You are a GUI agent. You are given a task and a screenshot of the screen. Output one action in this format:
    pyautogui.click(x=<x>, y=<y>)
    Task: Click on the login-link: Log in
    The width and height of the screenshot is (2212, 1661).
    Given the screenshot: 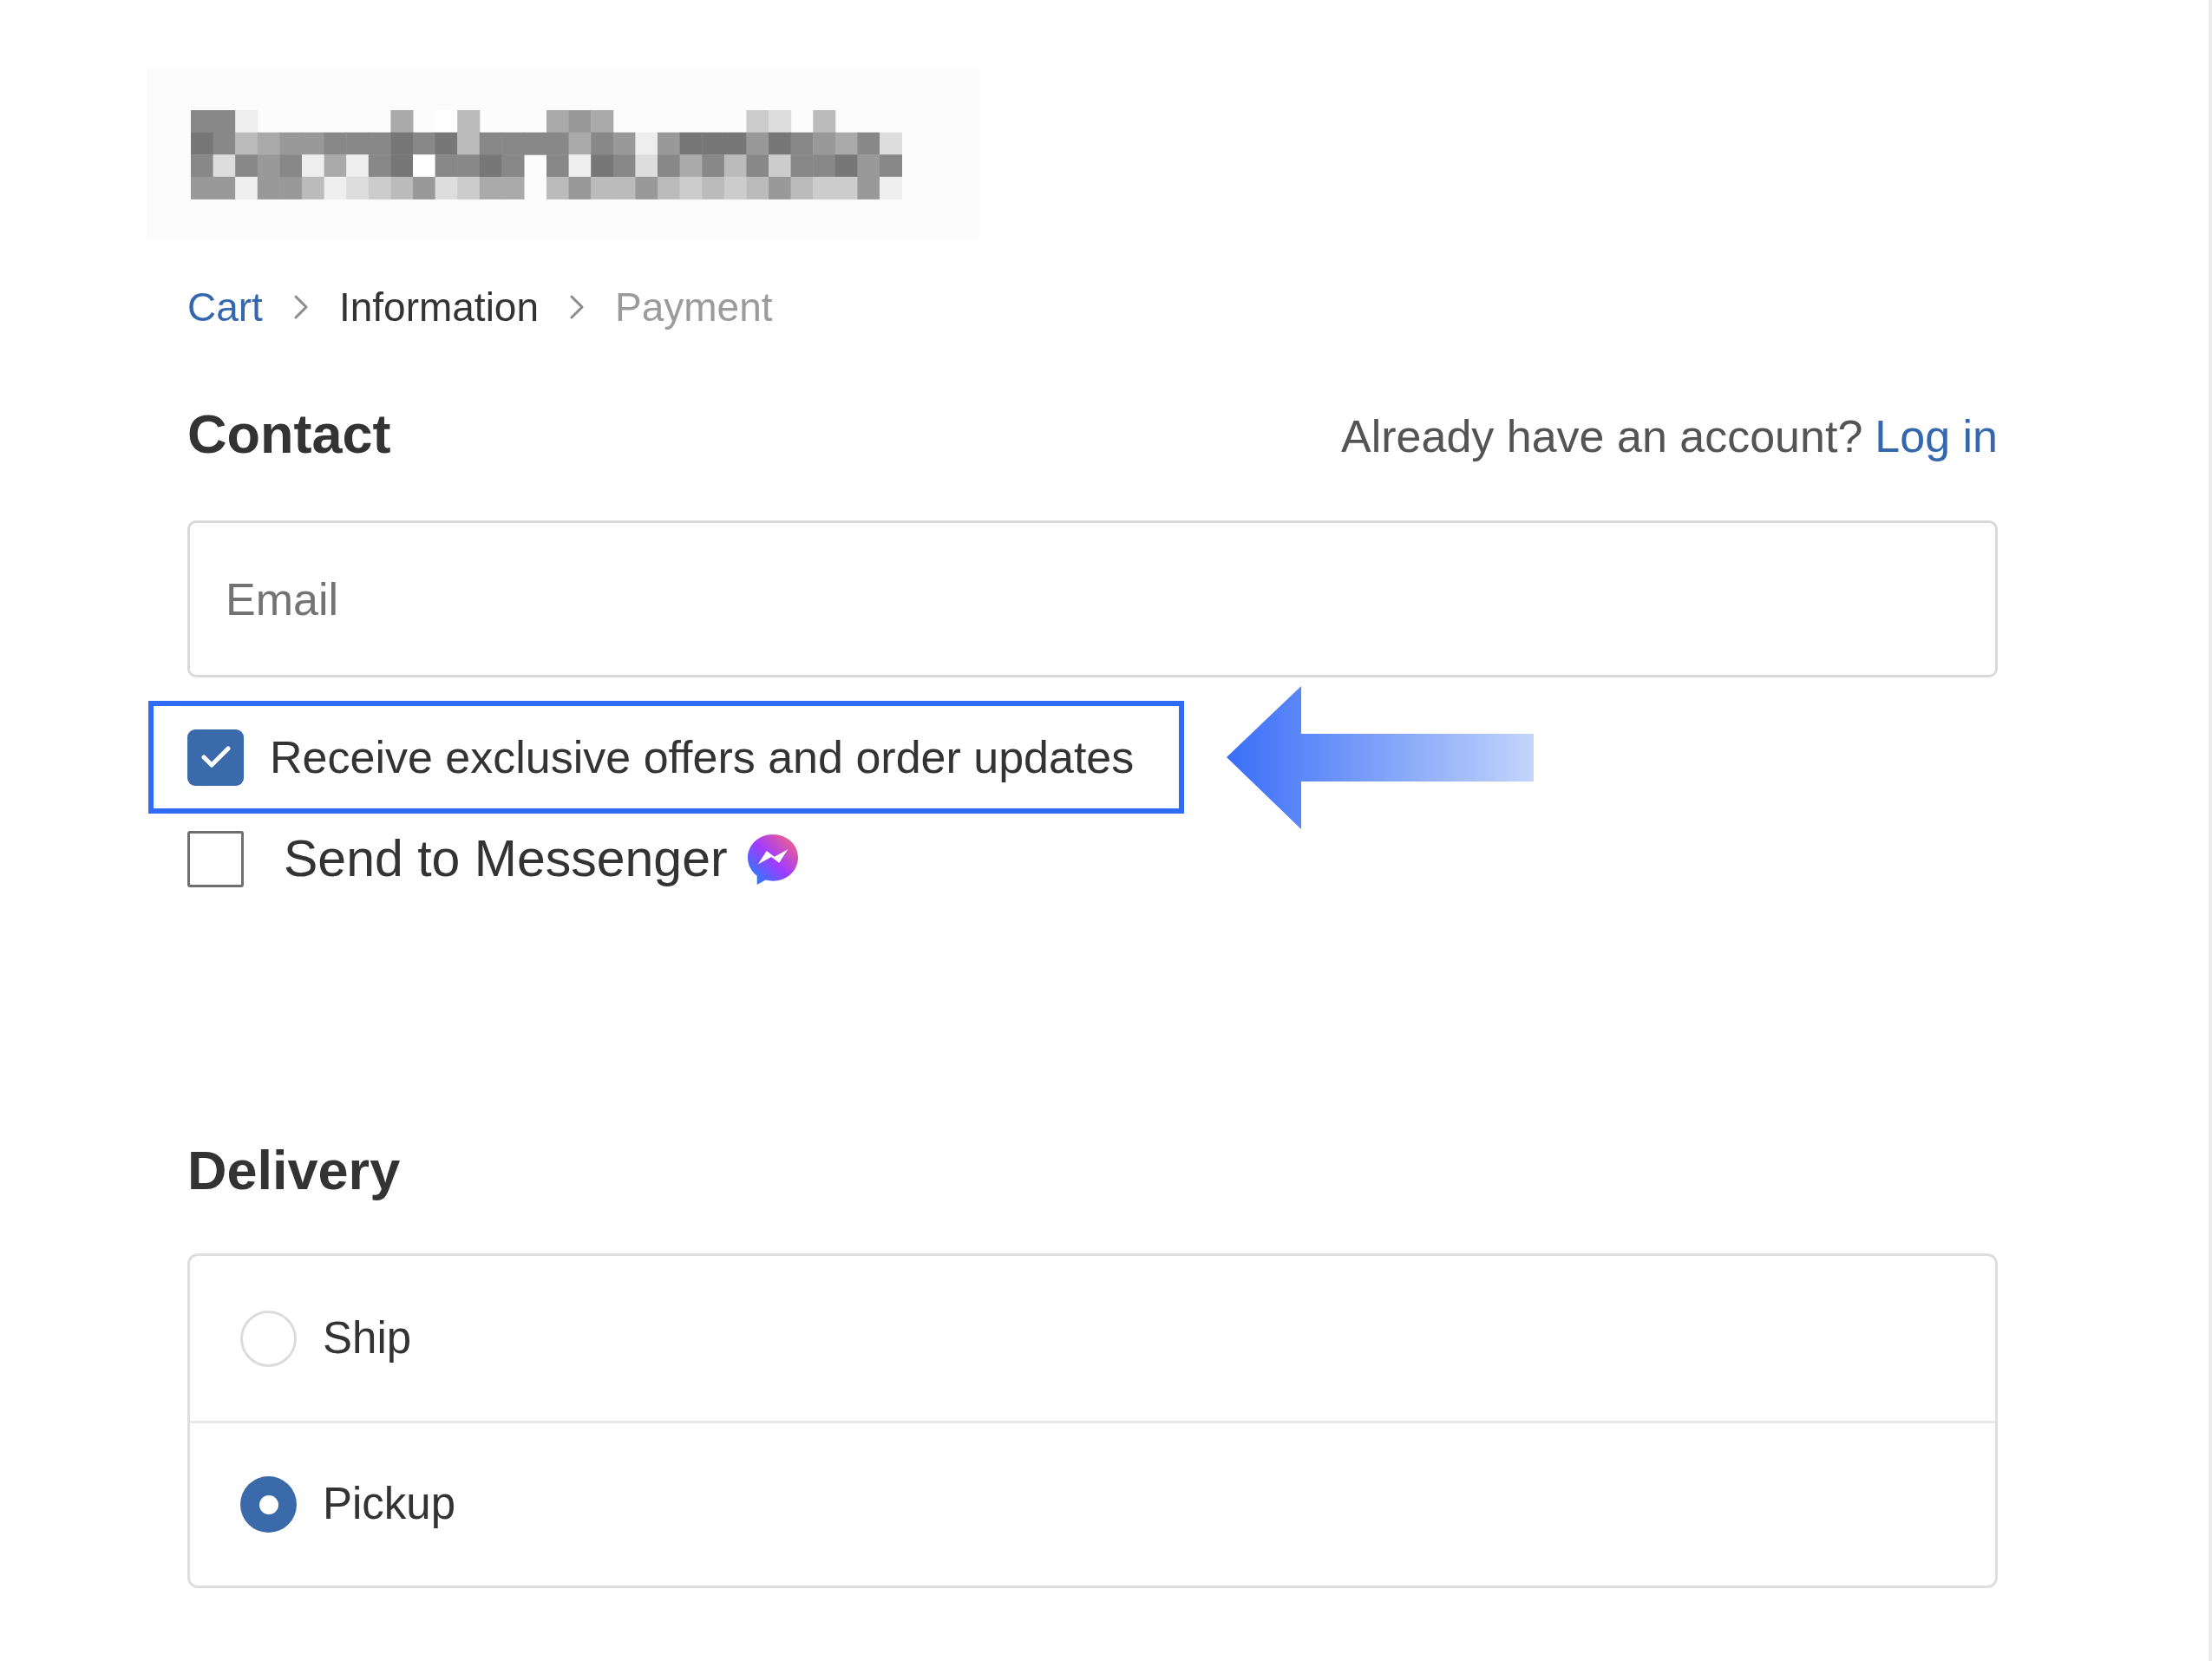 What is the action you would take?
    pyautogui.click(x=1937, y=437)
    